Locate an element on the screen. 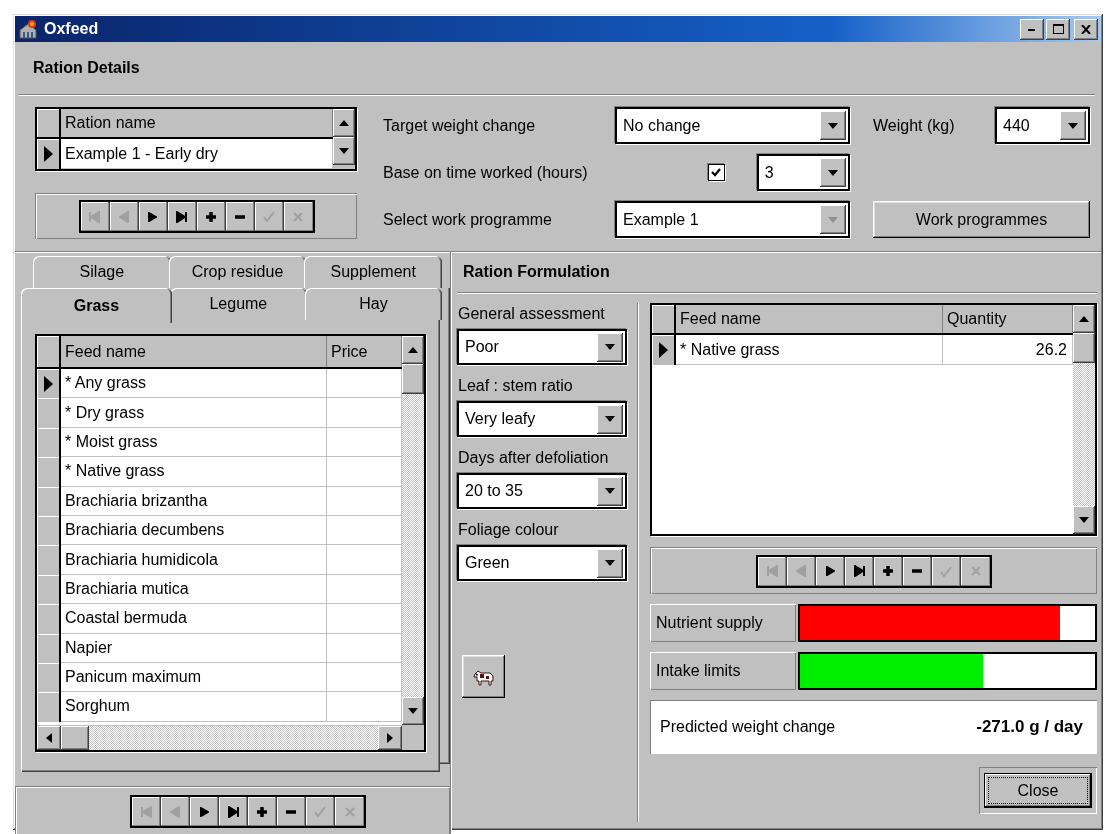 The image size is (1106, 834). ration-grid: Ration name Example 1 - Early dry is located at coordinates (196, 139).